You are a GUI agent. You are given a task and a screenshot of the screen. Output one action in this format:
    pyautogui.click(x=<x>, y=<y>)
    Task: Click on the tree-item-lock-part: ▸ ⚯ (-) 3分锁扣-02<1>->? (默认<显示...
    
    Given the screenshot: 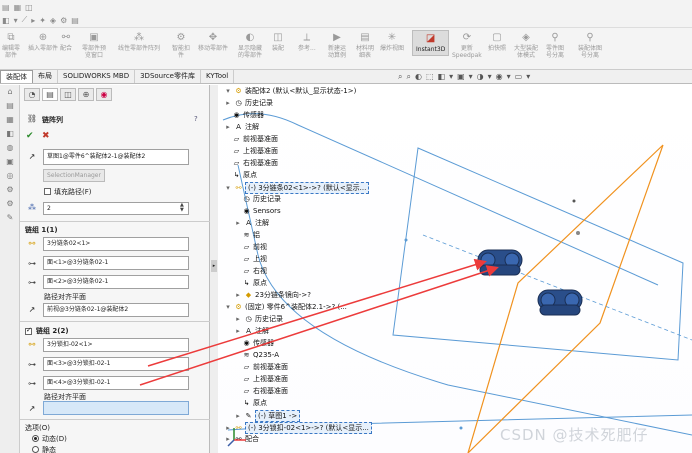 What is the action you would take?
    pyautogui.click(x=298, y=428)
    